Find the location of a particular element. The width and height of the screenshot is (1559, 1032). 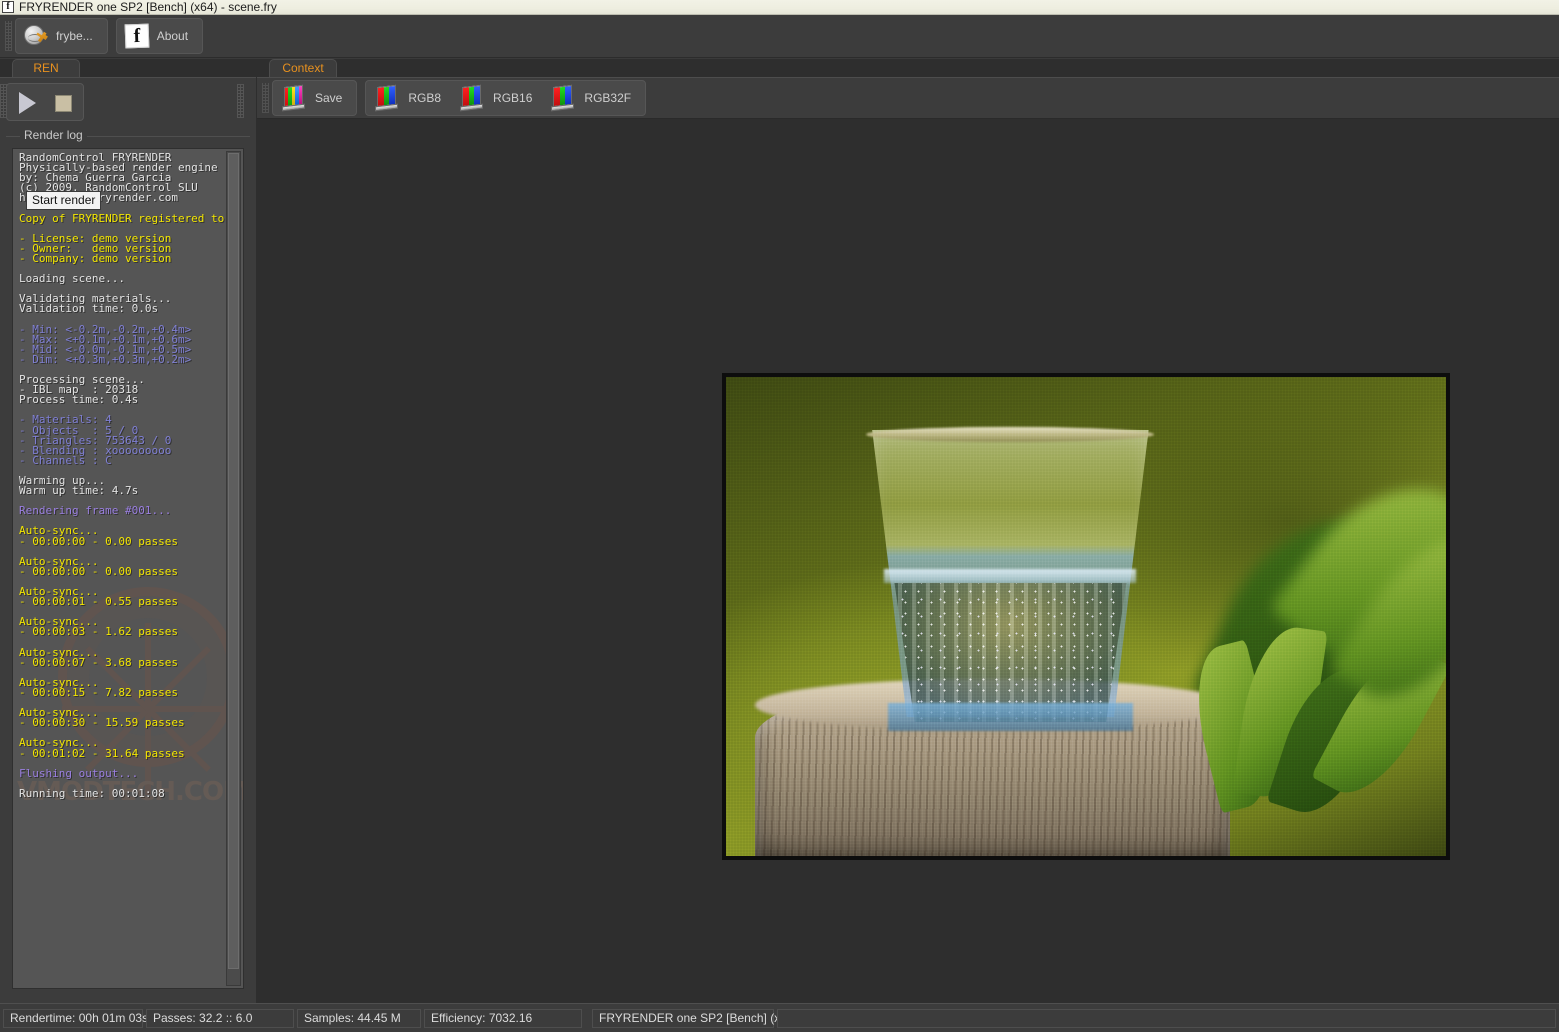

log-line: Warm up time: 4.7s is located at coordinates (79, 491).